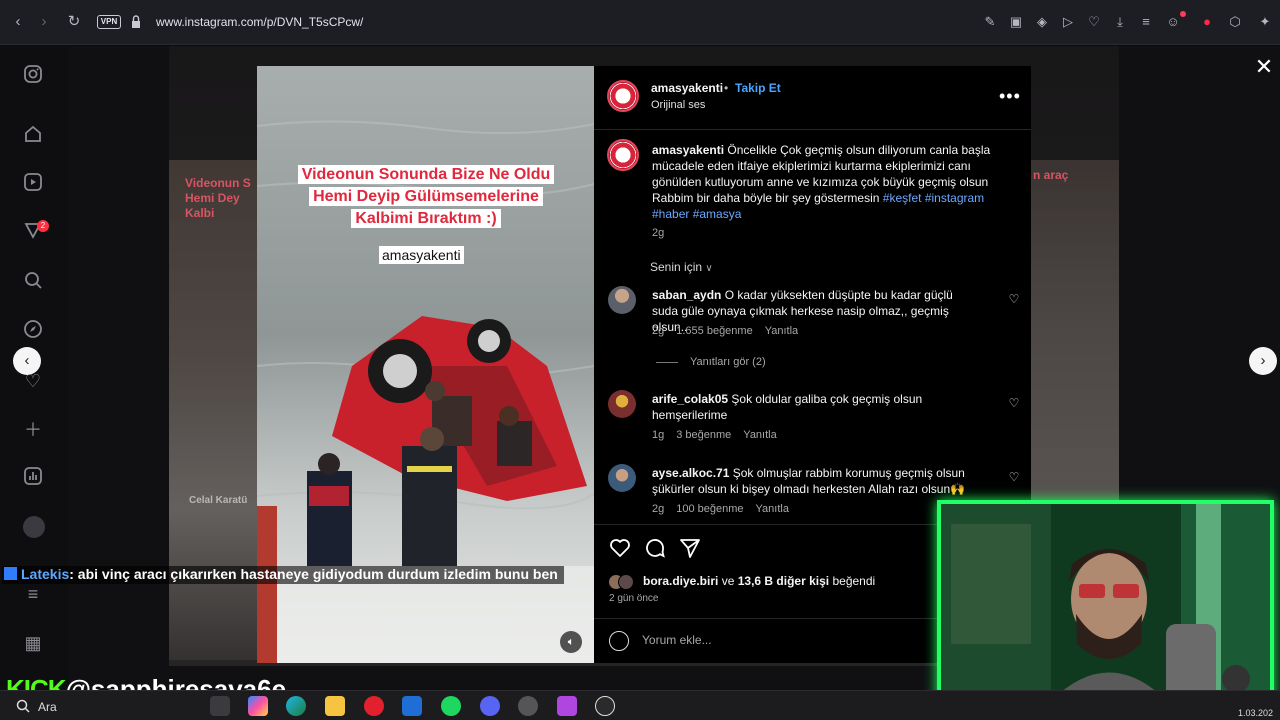  Describe the element at coordinates (45, 574) in the screenshot. I see `chat-username: Latekis` at that location.